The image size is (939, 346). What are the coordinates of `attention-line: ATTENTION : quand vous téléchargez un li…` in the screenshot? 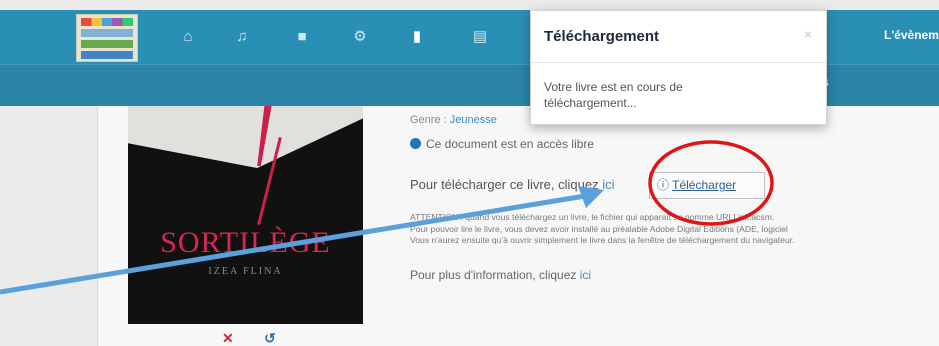 It's located at (592, 217).